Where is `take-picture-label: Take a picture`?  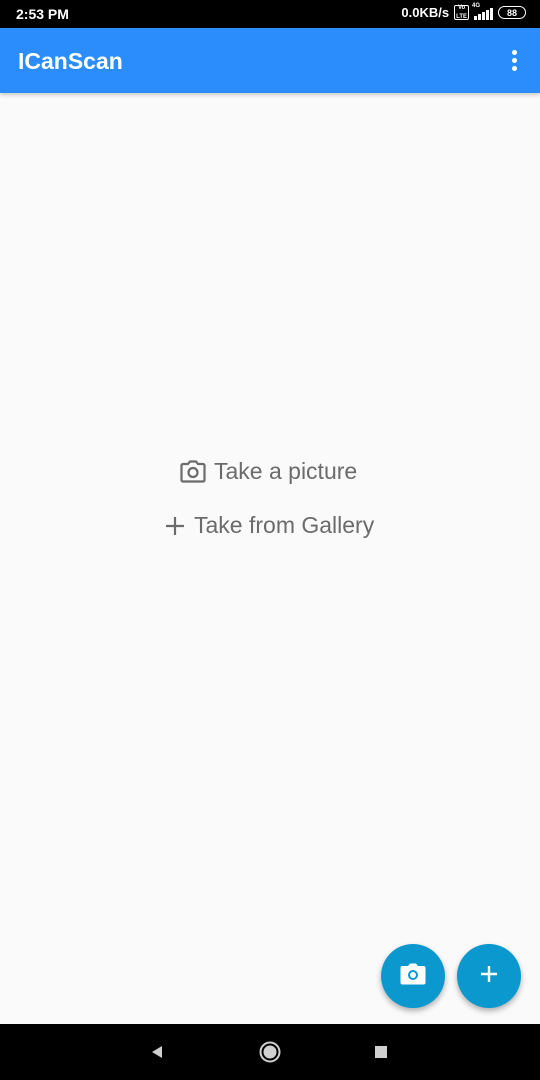 take-picture-label: Take a picture is located at coordinates (286, 471).